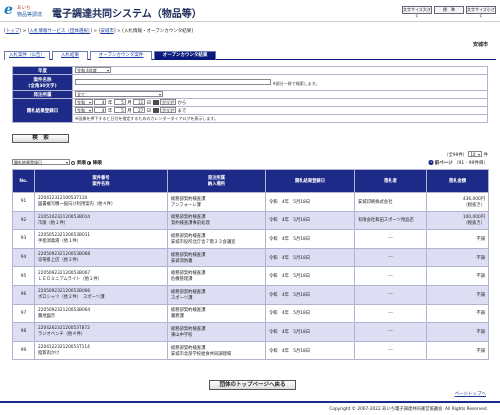 Image resolution: width=500 pixels, height=415 pixels. I want to click on tab-bid-notice: 入札案件（公告）, so click(27, 55).